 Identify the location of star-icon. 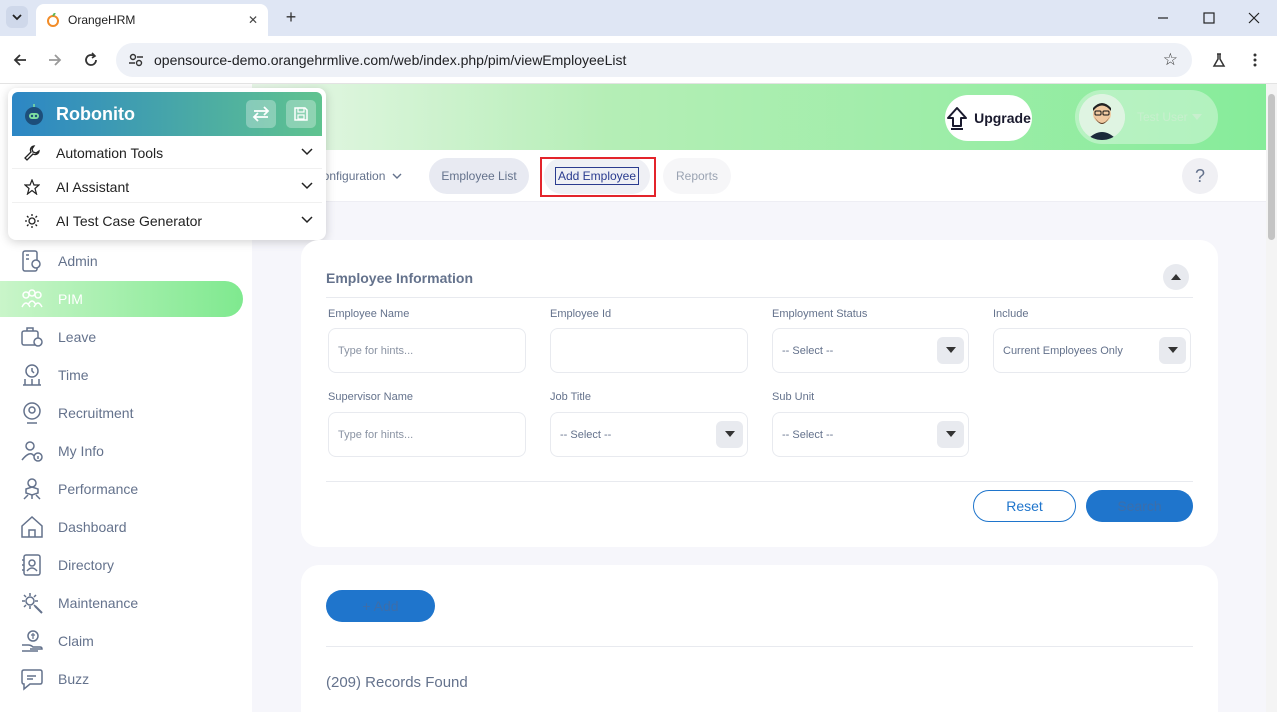
(32, 186).